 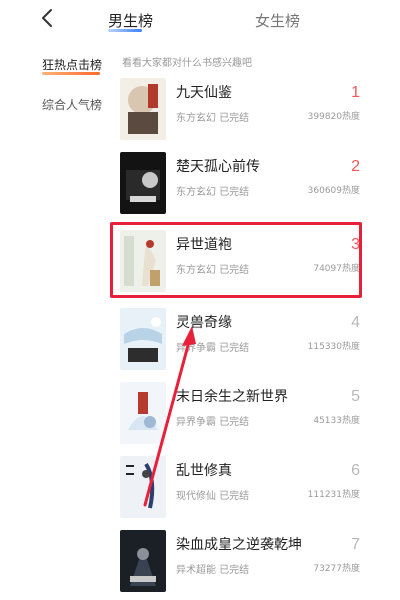 I want to click on heat-value: 45133热度, so click(x=336, y=421).